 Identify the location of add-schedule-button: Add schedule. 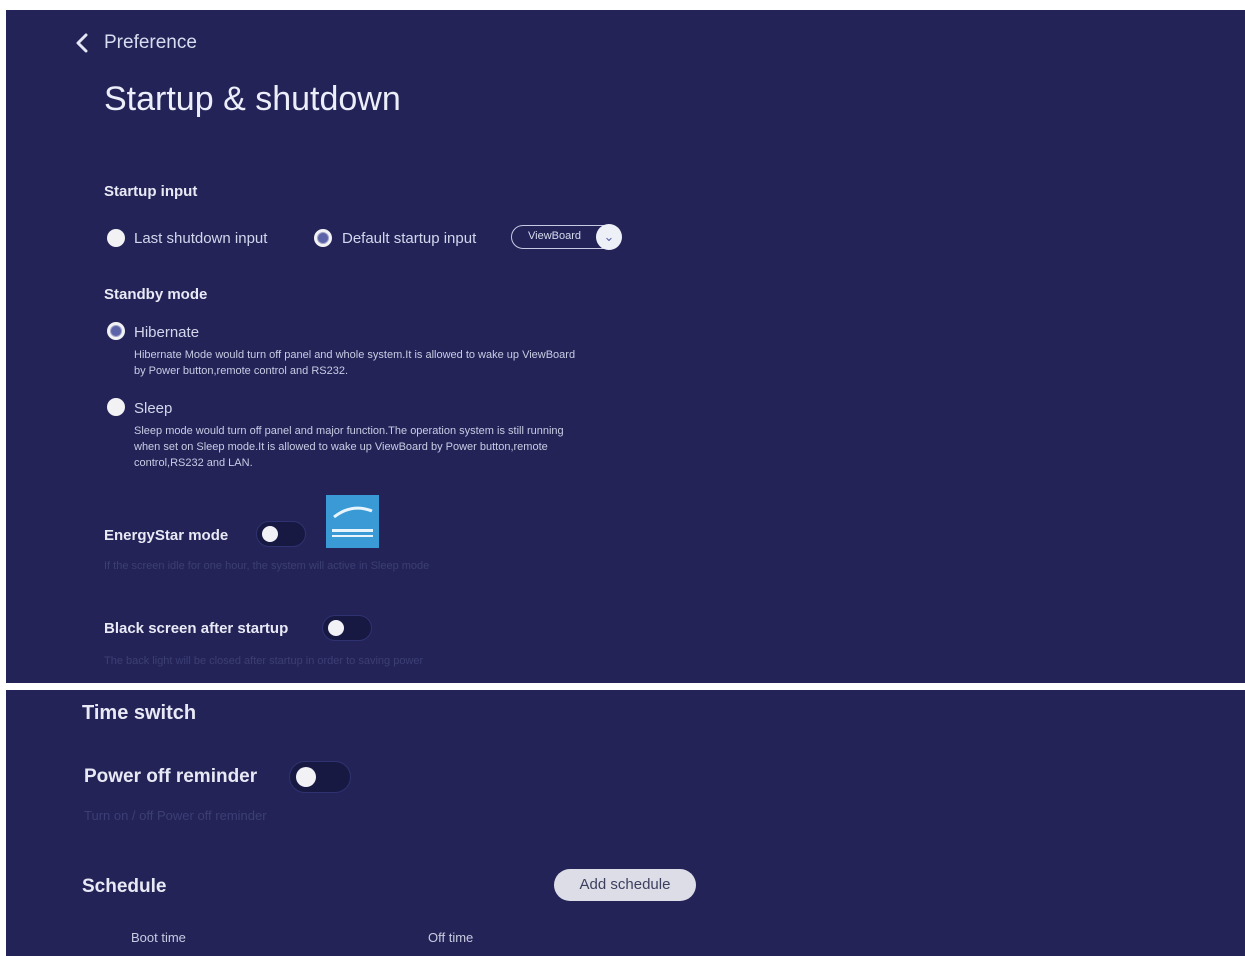
(625, 885).